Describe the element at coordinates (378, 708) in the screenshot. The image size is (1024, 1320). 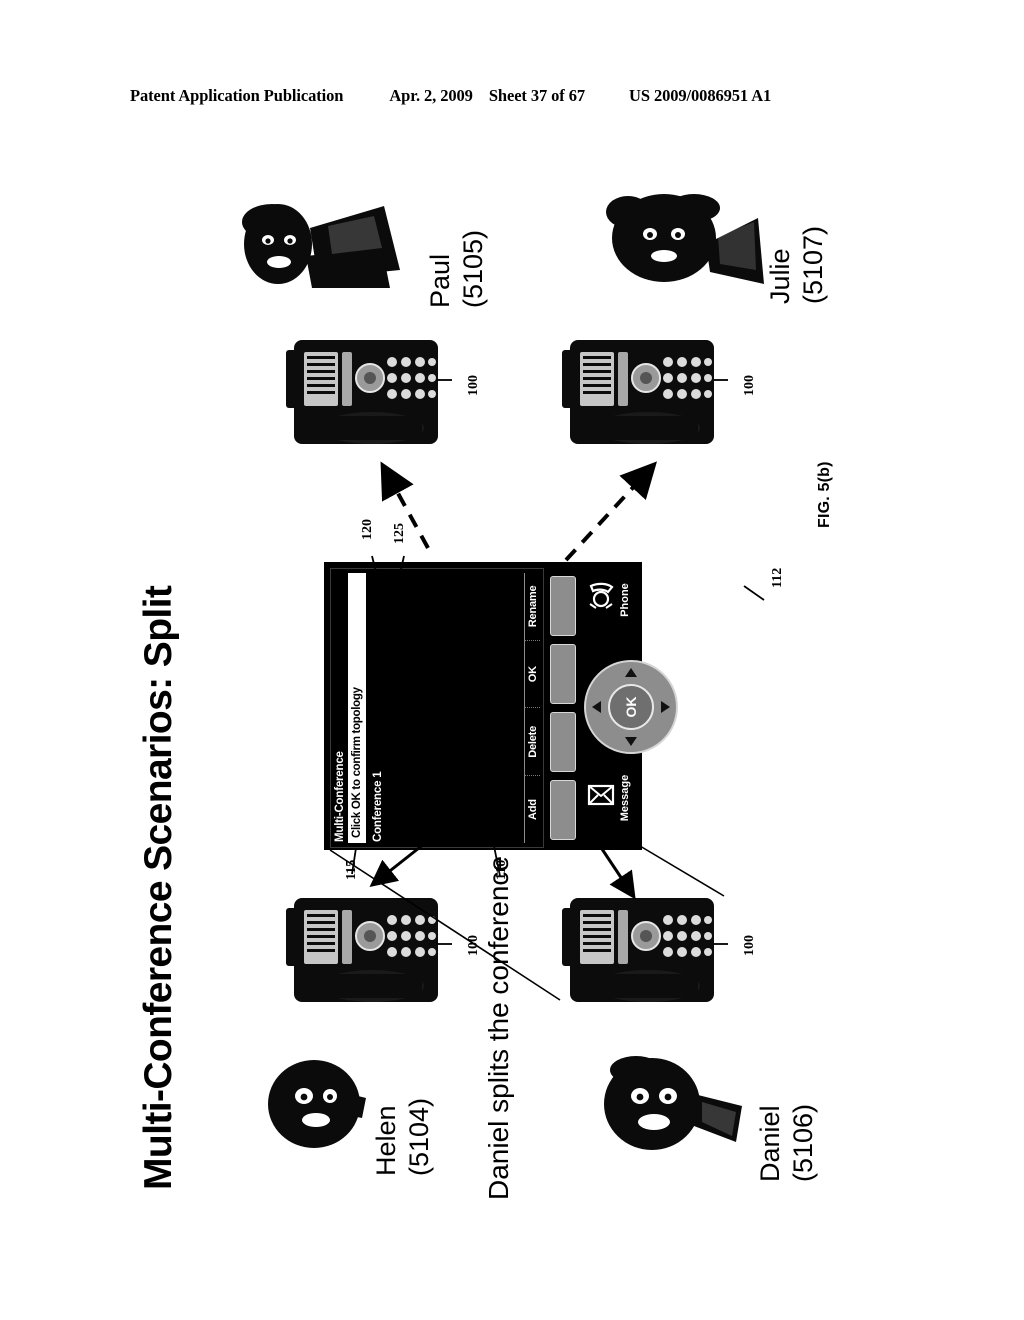
I see `list-item: Conference 1` at that location.